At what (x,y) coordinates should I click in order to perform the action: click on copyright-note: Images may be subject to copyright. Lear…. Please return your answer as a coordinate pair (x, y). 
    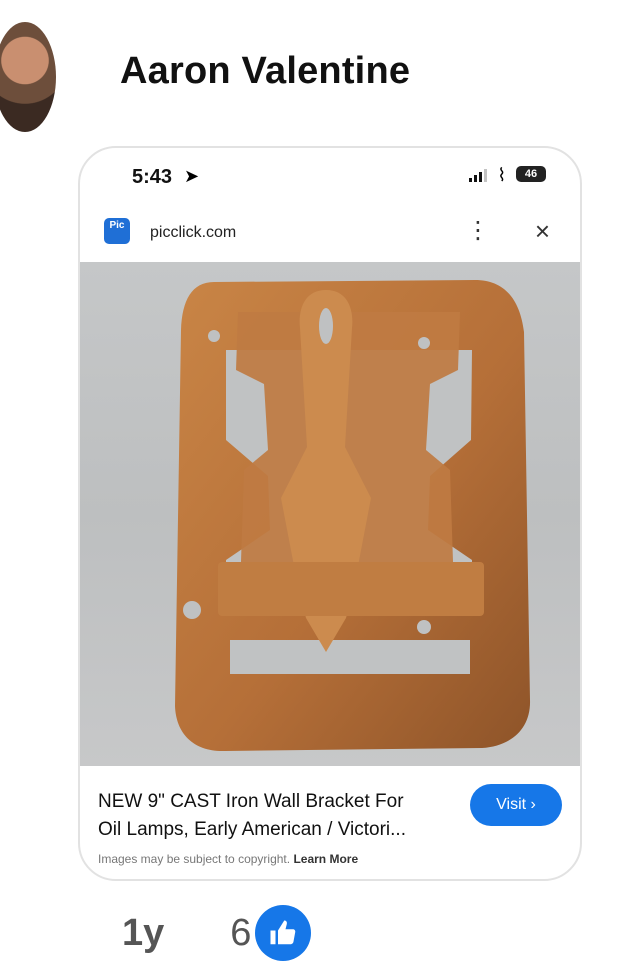
    Looking at the image, I should click on (228, 859).